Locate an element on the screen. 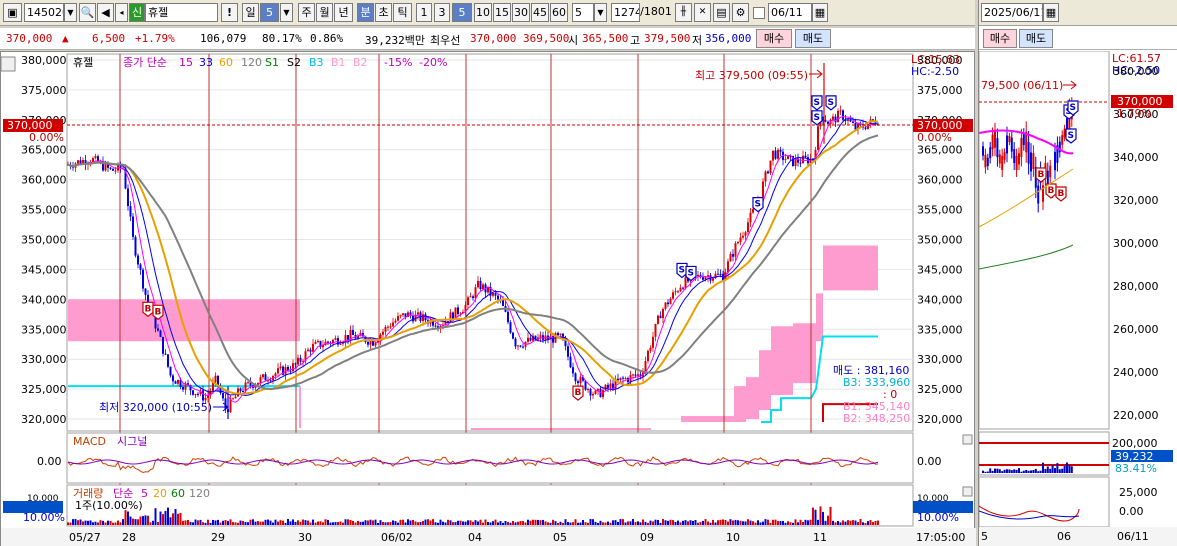  stock-code-dropdown-icon: ▼ is located at coordinates (70, 12).